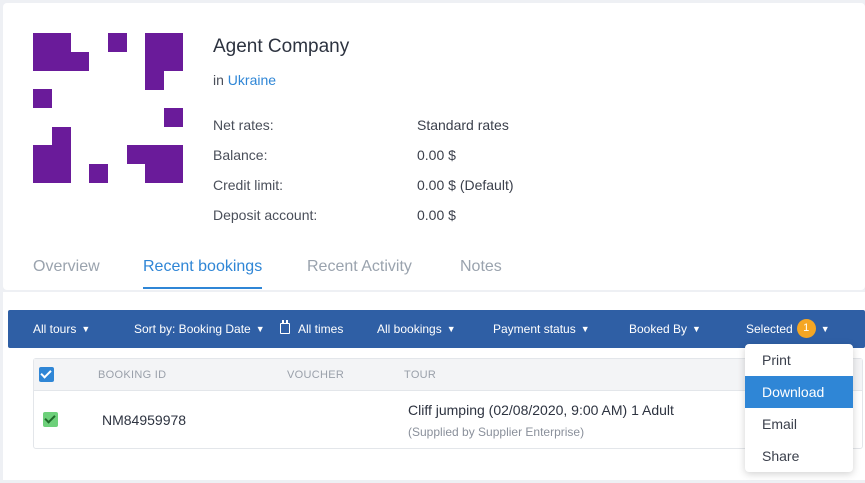 The height and width of the screenshot is (483, 865). Describe the element at coordinates (465, 185) in the screenshot. I see `info-value: 0.00 $ (Default)` at that location.